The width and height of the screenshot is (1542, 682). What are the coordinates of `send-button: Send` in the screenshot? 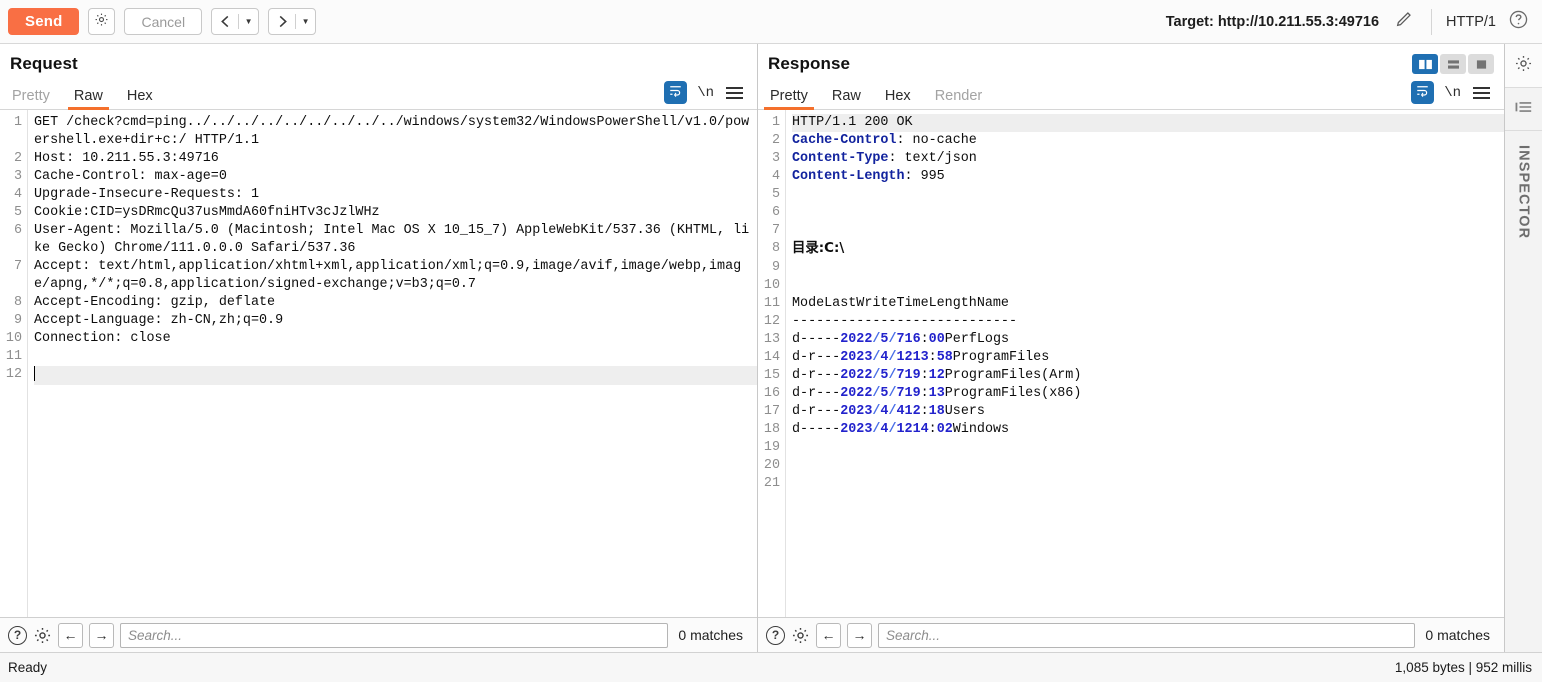 It's located at (44, 21).